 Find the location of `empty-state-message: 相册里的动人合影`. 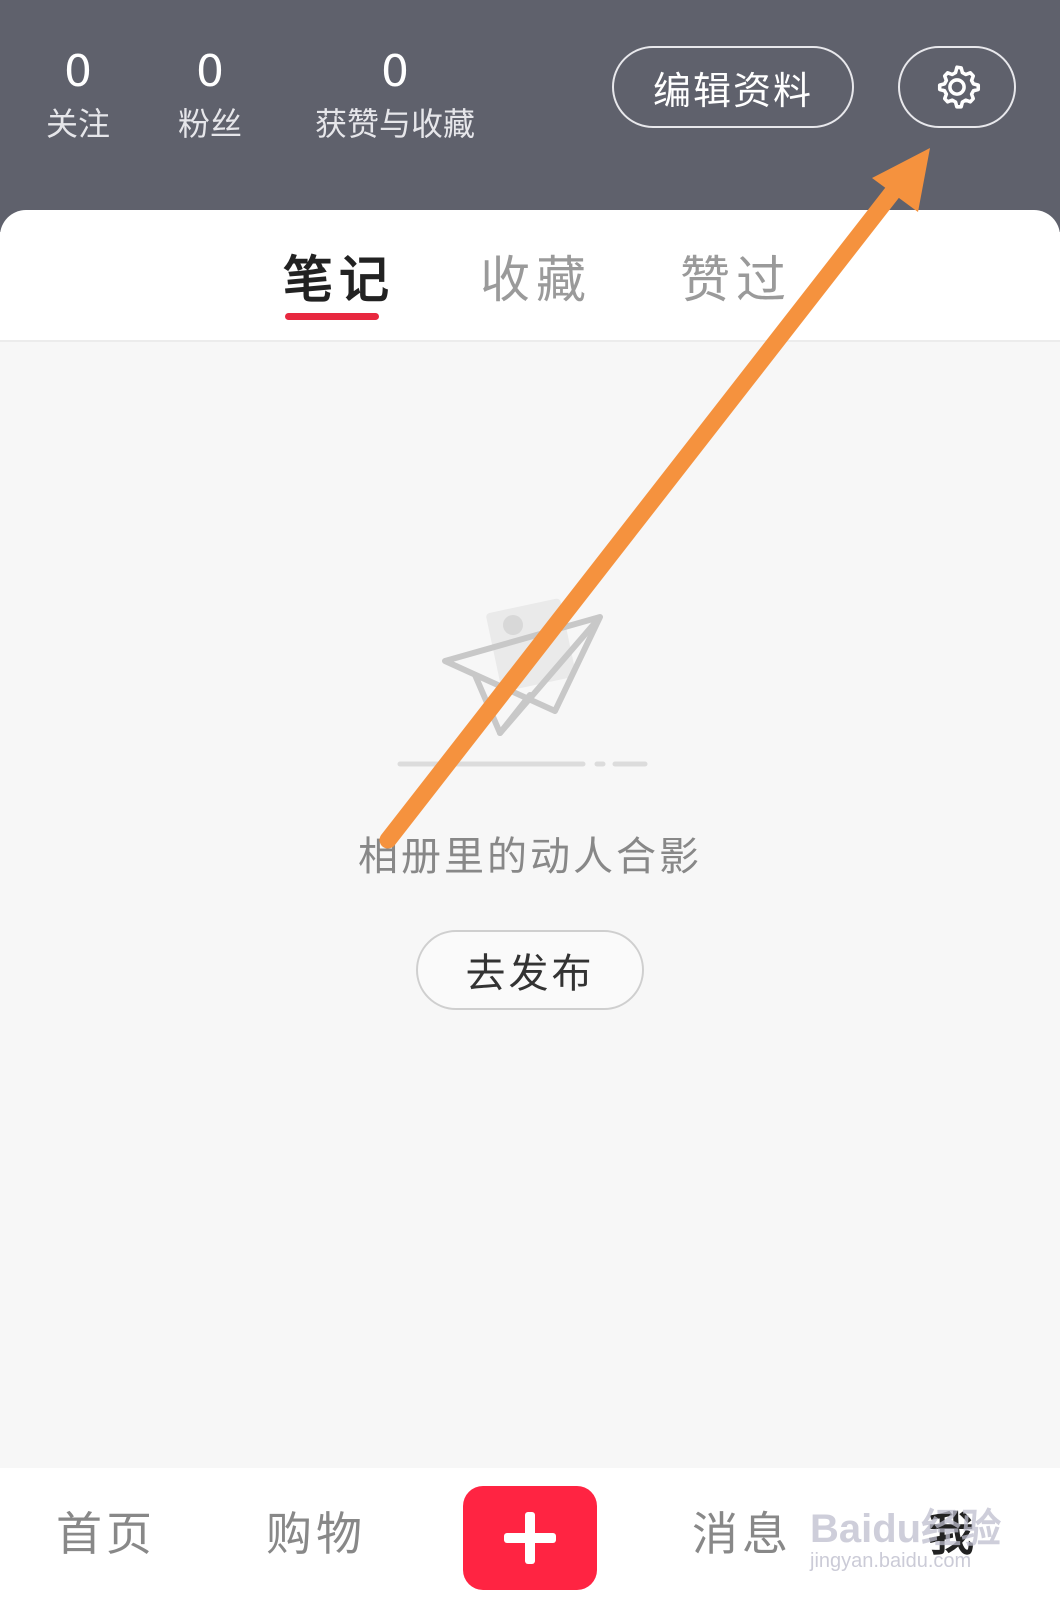

empty-state-message: 相册里的动人合影 is located at coordinates (530, 857).